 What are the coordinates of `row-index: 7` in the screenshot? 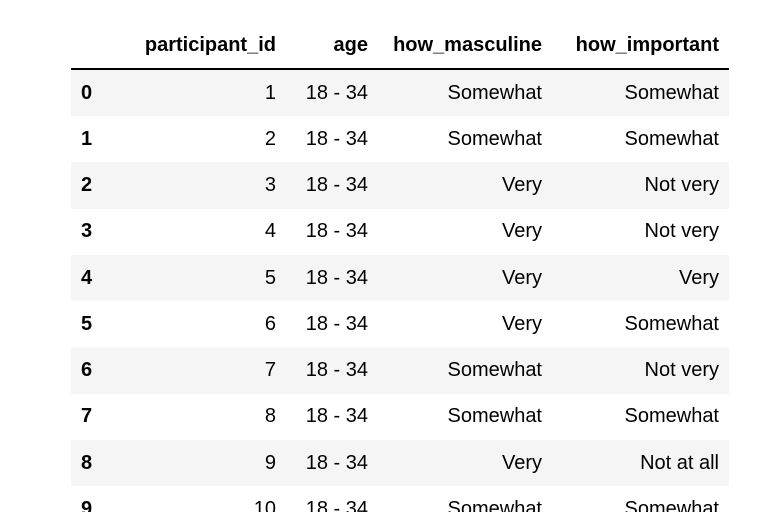 It's located at (87, 416).